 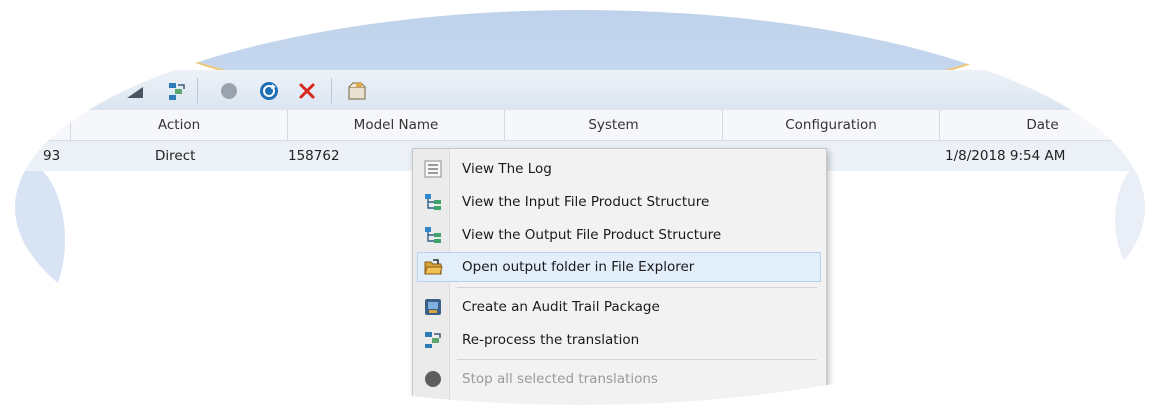 I want to click on cell-model-name: 158762, so click(x=314, y=156).